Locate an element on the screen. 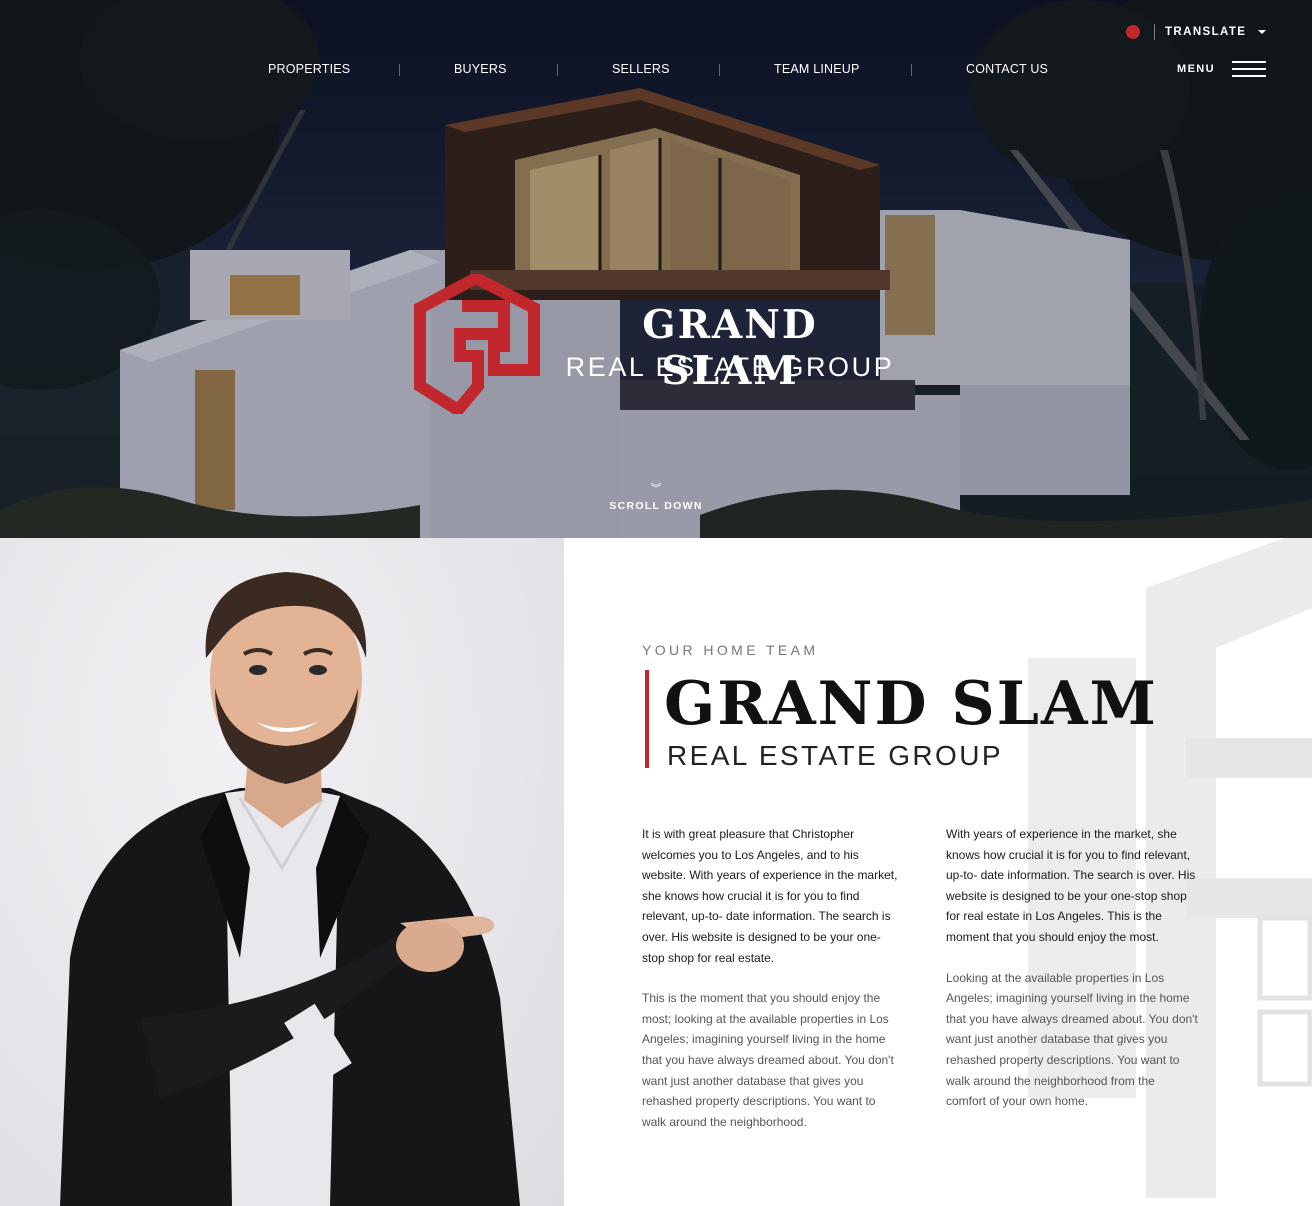 Image resolution: width=1312 pixels, height=1206 pixels. caret-down-icon is located at coordinates (1262, 32).